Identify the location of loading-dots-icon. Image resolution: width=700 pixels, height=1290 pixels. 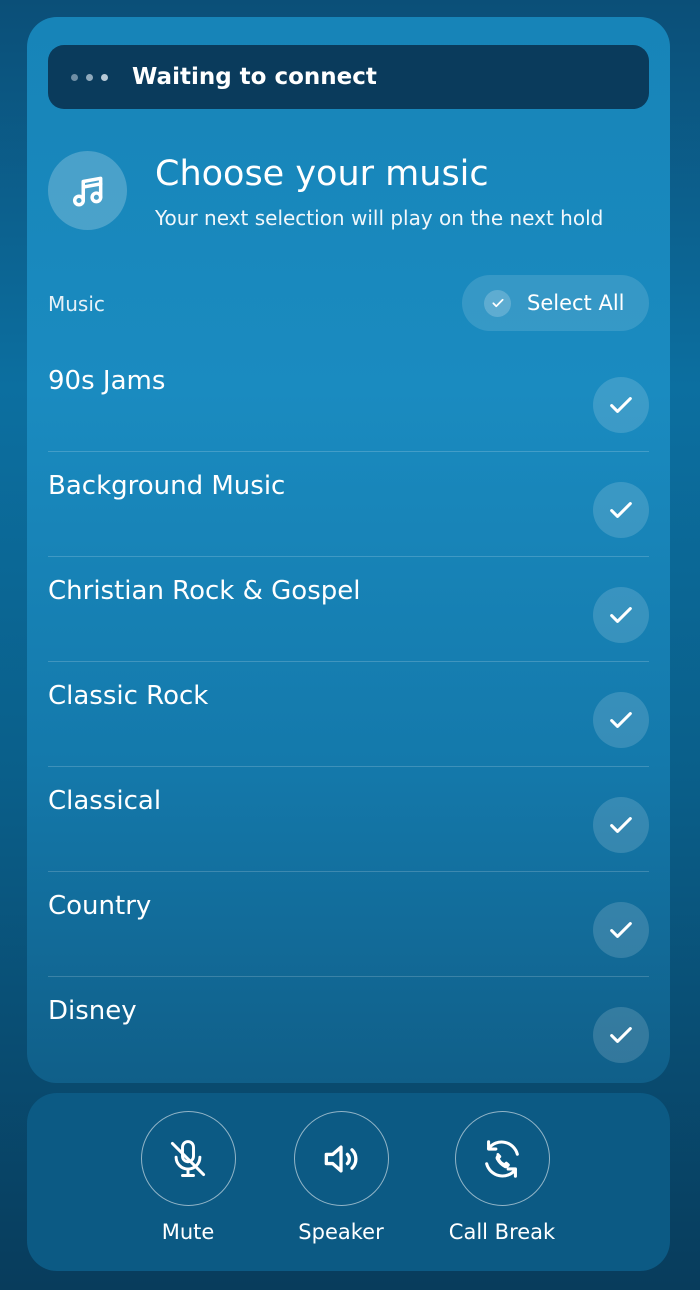
(89, 77).